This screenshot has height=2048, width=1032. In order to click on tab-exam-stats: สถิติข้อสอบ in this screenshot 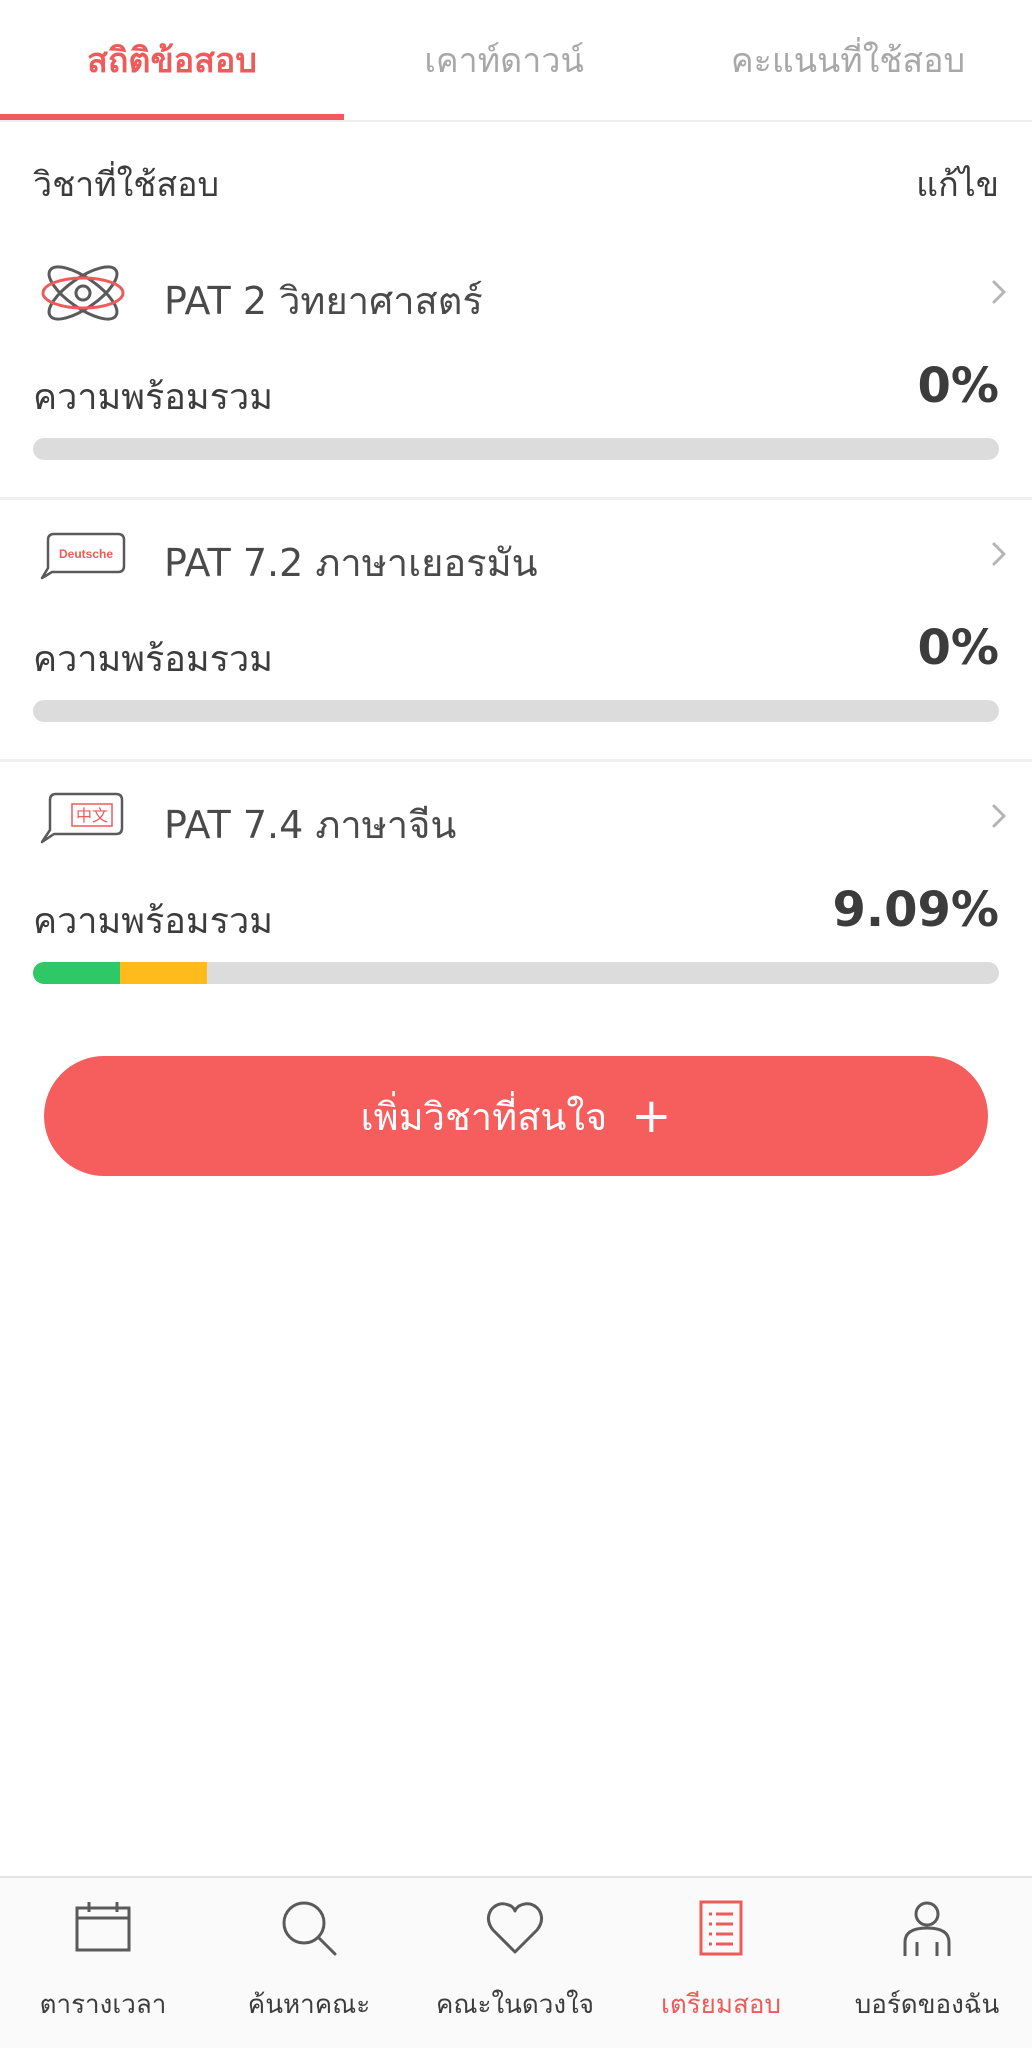, I will do `click(172, 60)`.